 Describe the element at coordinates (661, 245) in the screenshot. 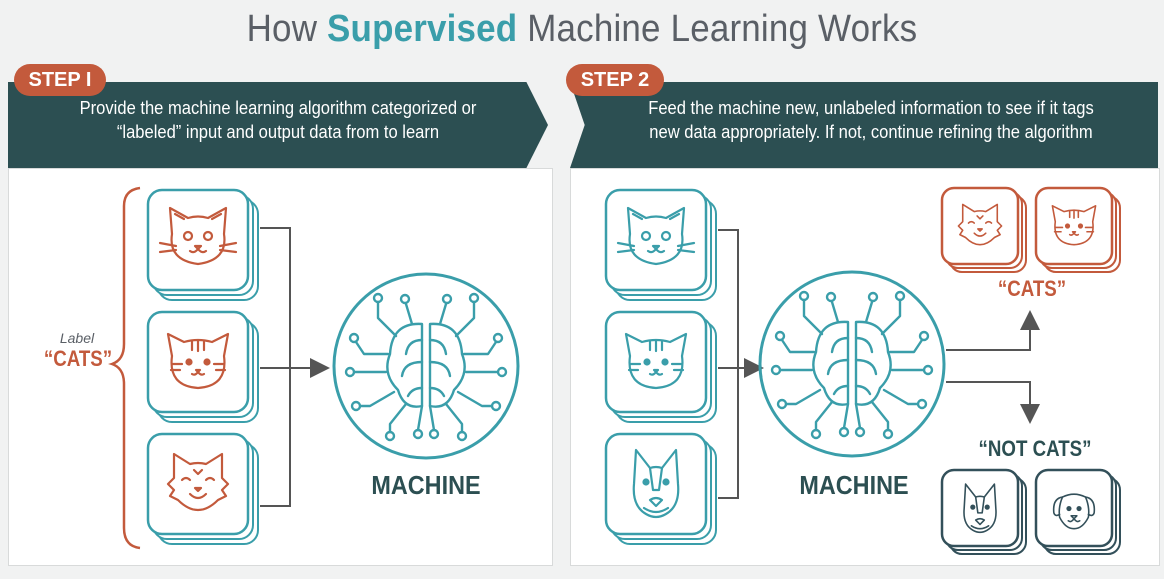

I see `step2-card-cat` at that location.